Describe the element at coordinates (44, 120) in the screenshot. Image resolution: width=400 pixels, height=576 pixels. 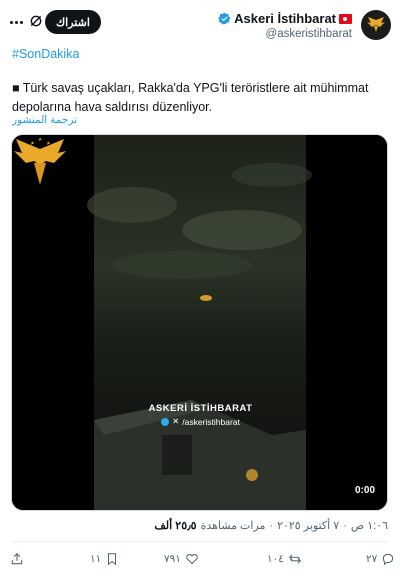
I see `translate-post-link: ترجمة المنشور` at that location.